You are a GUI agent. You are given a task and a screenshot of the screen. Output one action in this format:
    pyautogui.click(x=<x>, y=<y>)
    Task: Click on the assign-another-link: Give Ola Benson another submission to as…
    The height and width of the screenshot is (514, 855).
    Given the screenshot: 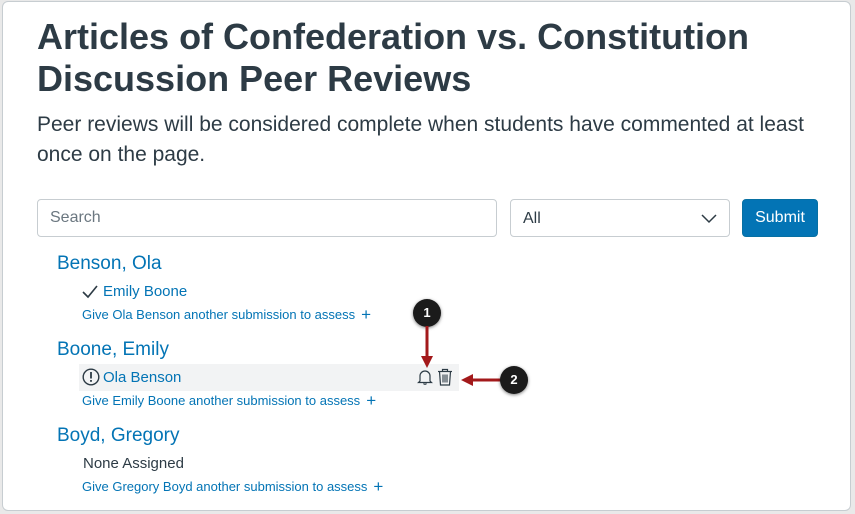 What is the action you would take?
    pyautogui.click(x=227, y=314)
    